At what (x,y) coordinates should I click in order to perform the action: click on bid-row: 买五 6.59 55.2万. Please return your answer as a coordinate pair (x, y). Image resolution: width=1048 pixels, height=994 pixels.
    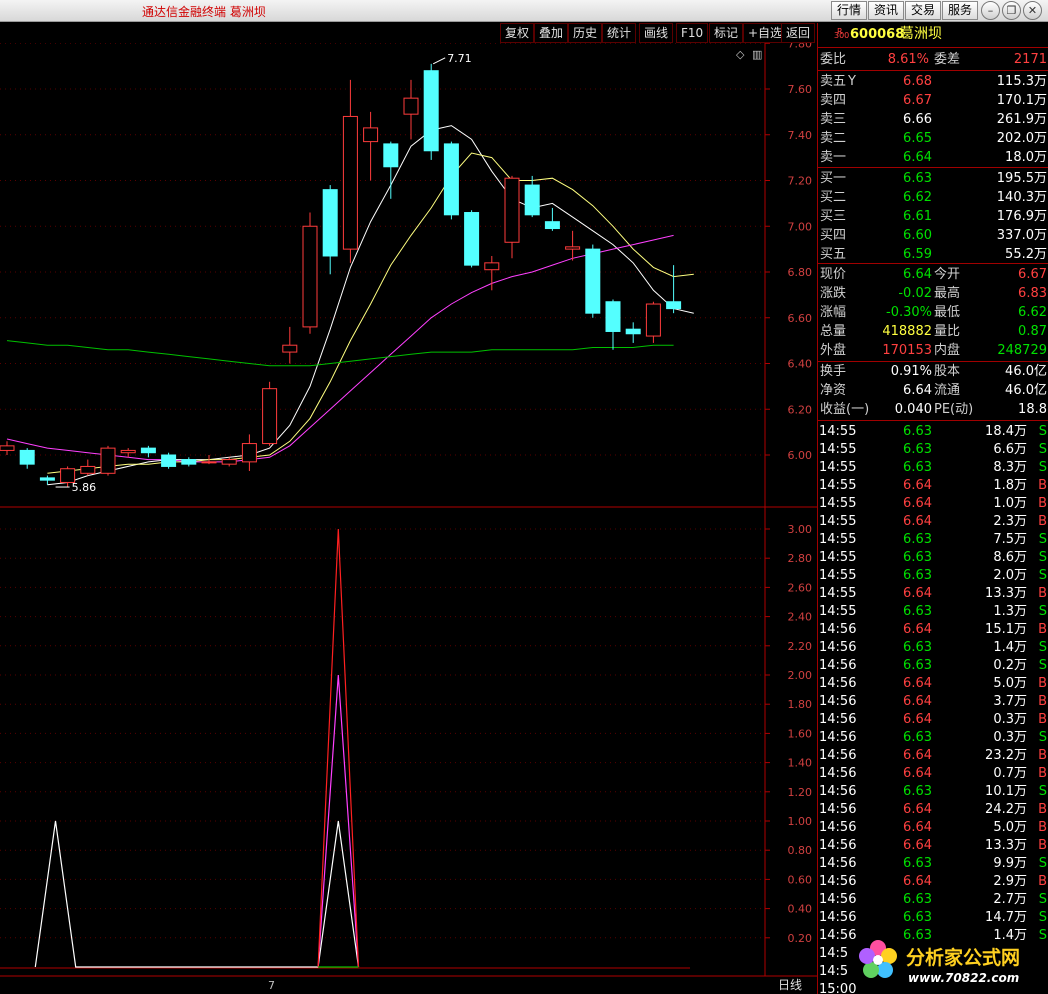
    Looking at the image, I should click on (933, 254).